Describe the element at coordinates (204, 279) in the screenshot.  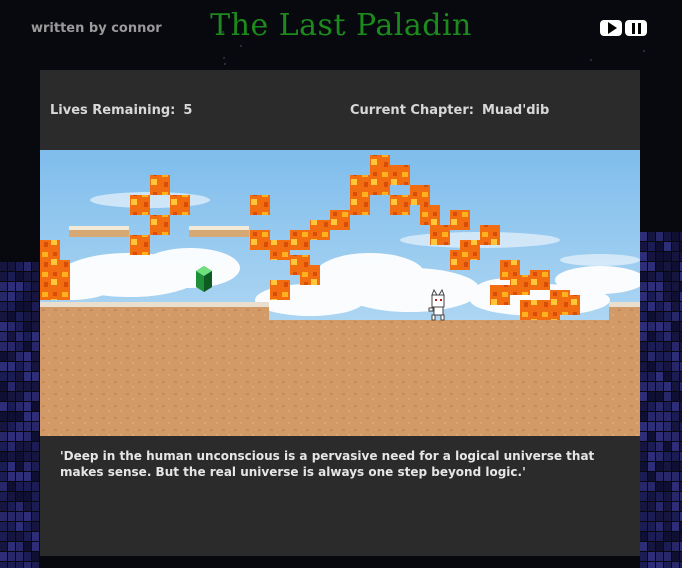
I see `green-gem` at that location.